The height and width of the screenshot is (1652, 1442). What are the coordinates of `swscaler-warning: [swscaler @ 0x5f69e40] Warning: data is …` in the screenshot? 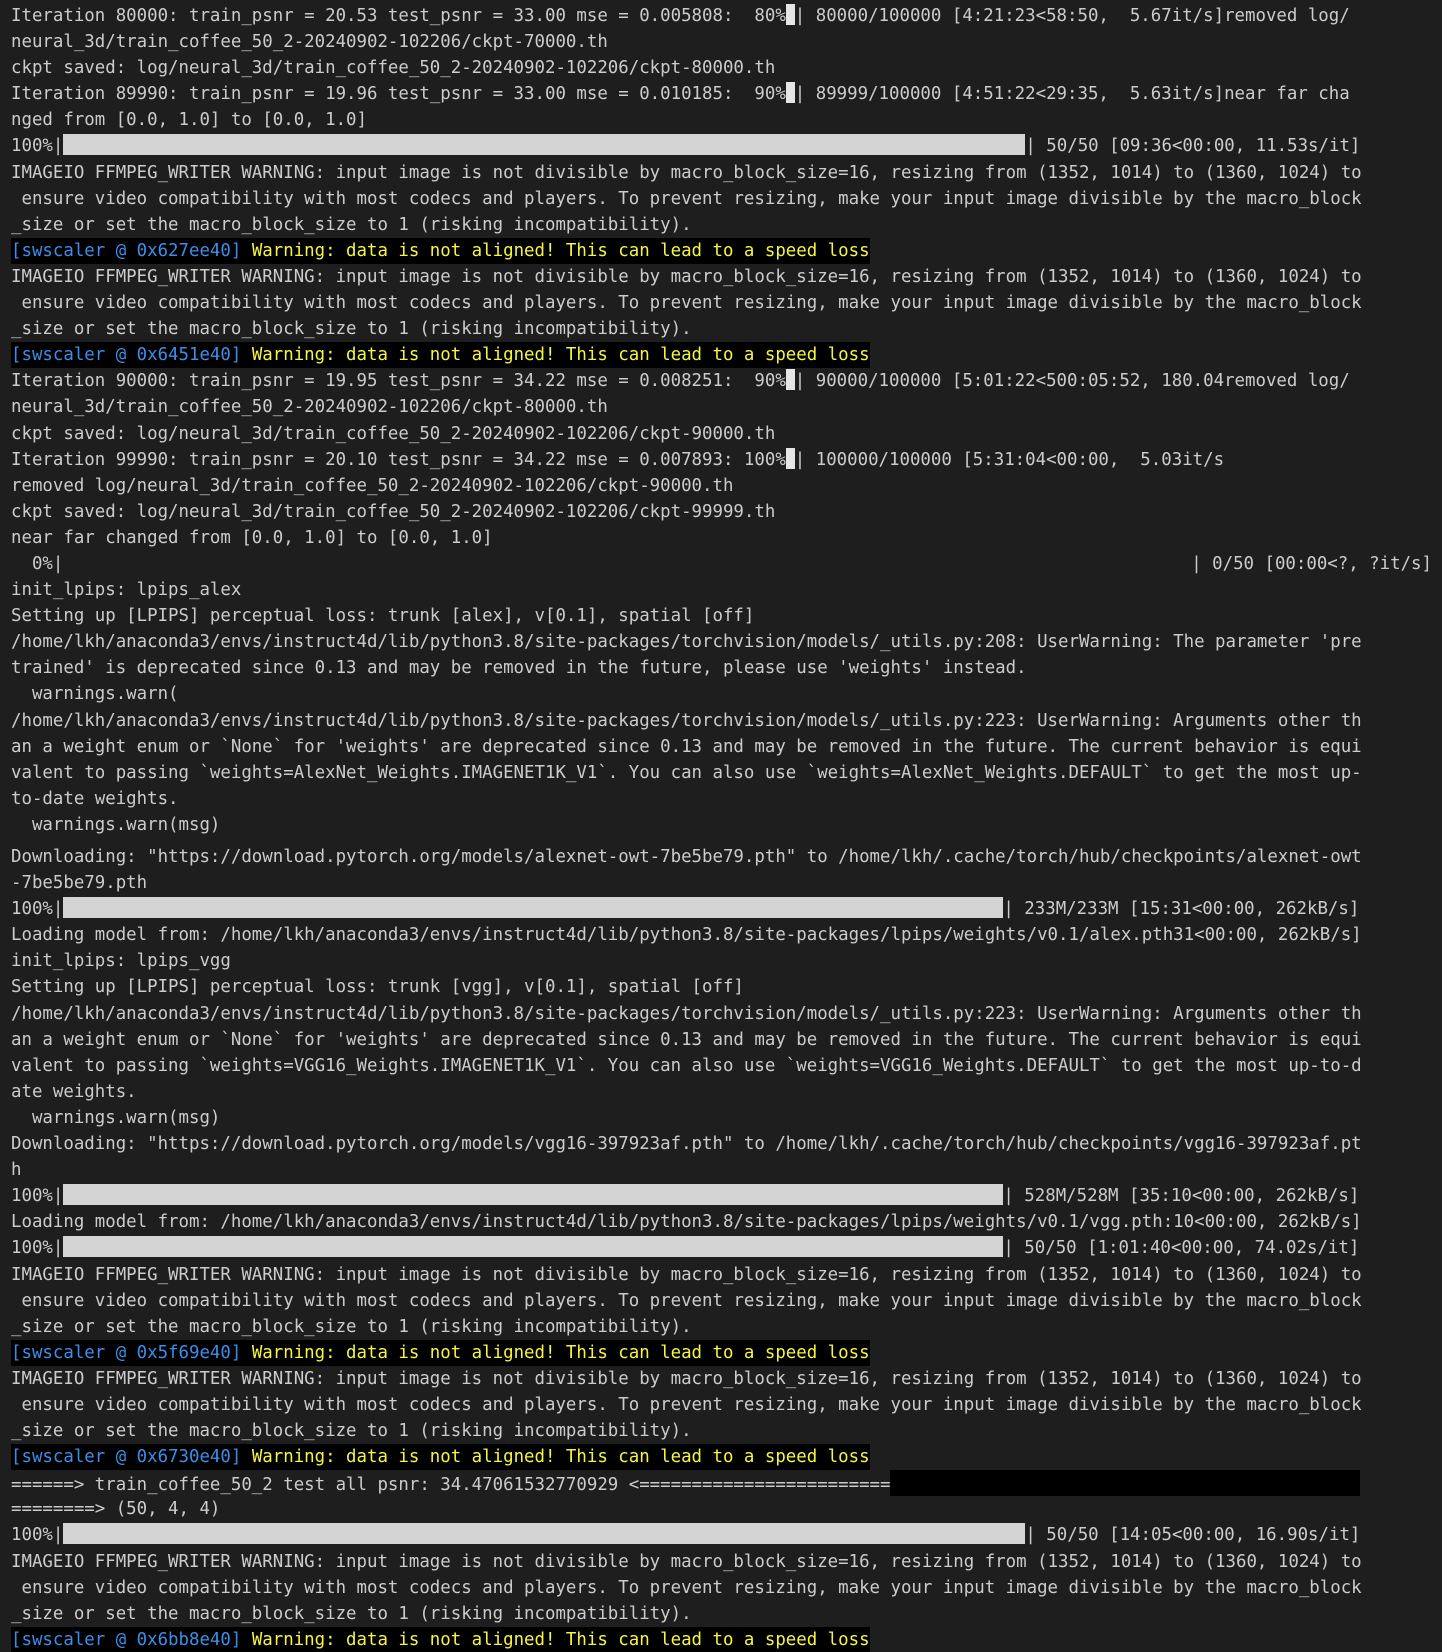 It's located at (440, 1352).